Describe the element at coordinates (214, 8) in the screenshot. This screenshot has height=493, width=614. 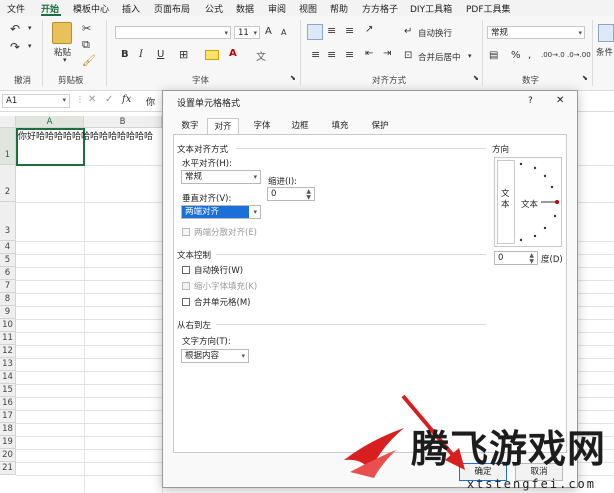
I see `menu-formulas: 公式` at that location.